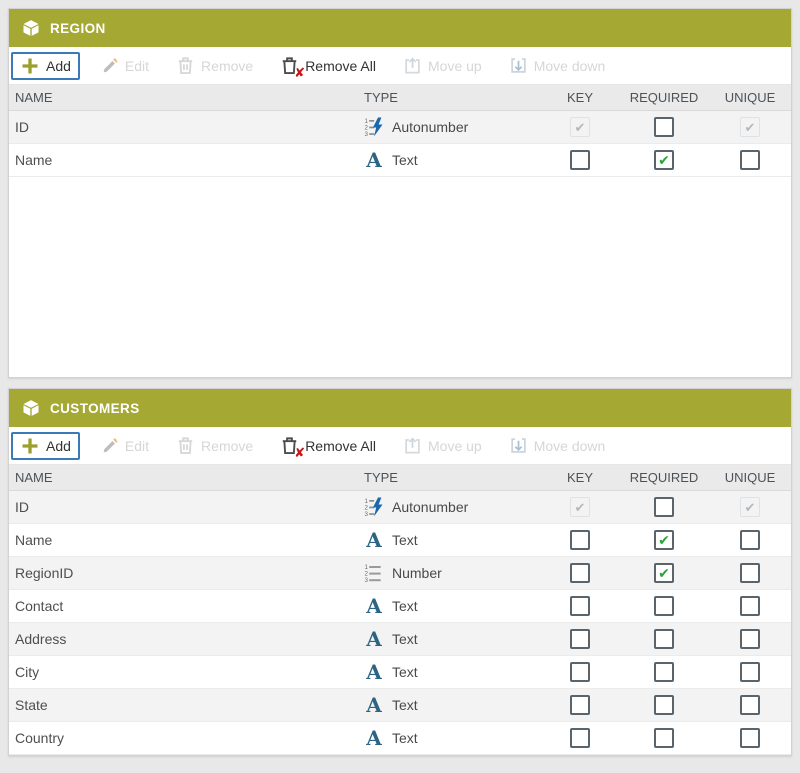 This screenshot has width=800, height=773. What do you see at coordinates (750, 127) in the screenshot?
I see `unique-checkbox: ✔` at bounding box center [750, 127].